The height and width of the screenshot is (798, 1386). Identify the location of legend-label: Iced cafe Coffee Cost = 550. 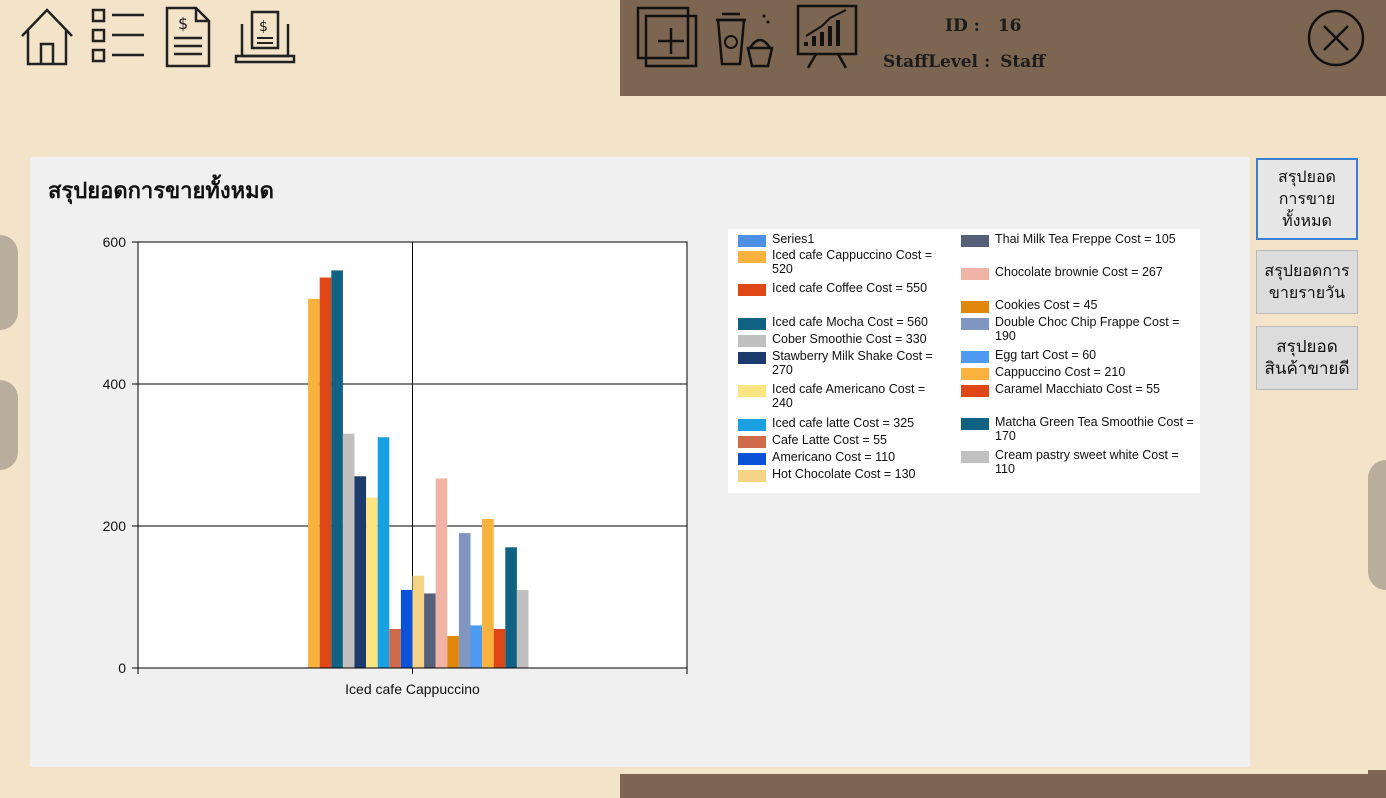
(850, 288).